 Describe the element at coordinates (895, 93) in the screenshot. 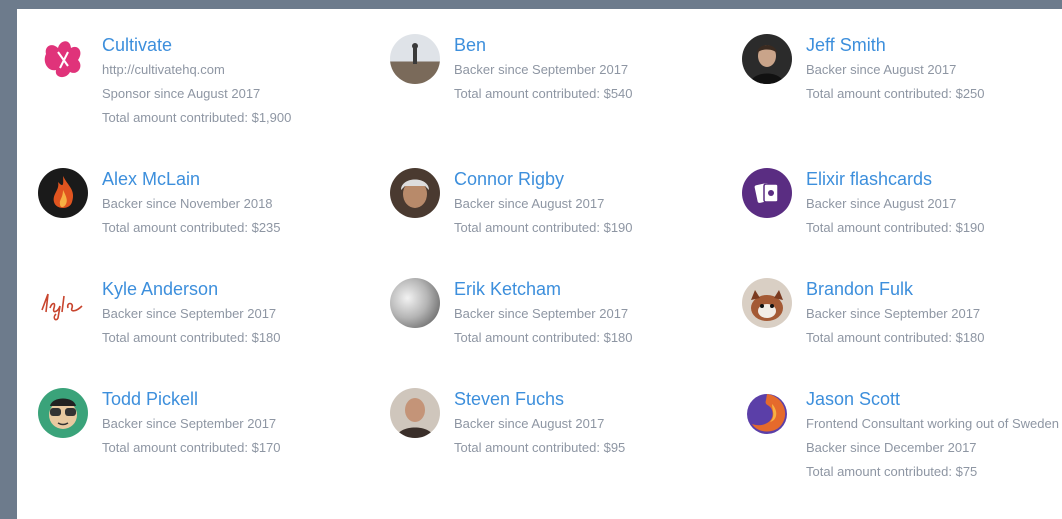

I see `backer-total: Total amount contributed: $250` at that location.